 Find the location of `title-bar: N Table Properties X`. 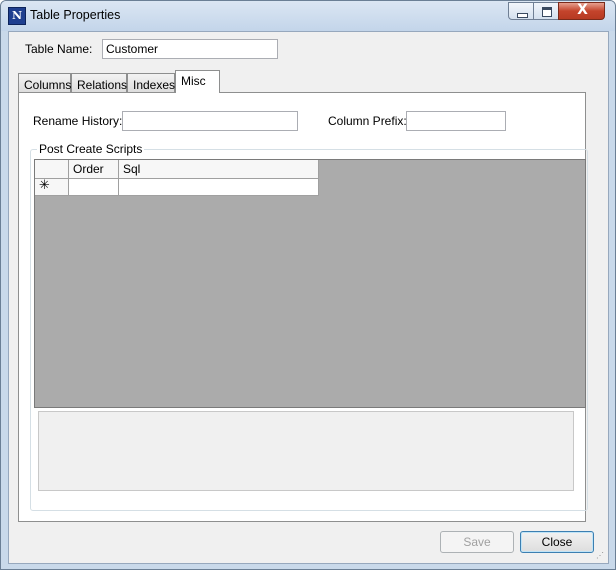

title-bar: N Table Properties X is located at coordinates (308, 16).